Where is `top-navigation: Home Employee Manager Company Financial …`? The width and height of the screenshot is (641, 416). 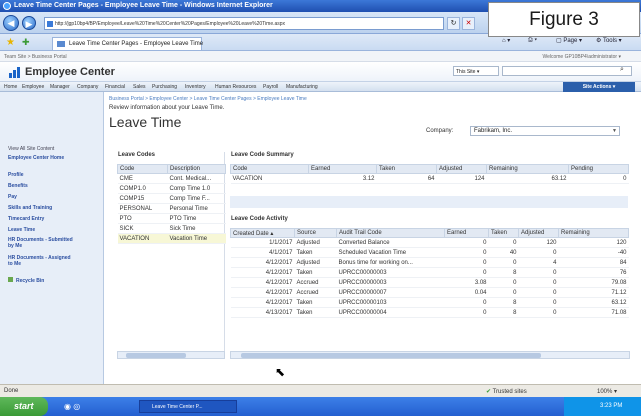 top-navigation: Home Employee Manager Company Financial … is located at coordinates (320, 86).